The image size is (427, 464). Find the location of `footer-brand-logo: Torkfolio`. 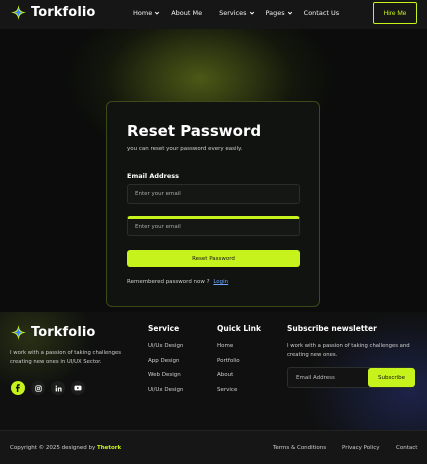

footer-brand-logo: Torkfolio is located at coordinates (53, 332).